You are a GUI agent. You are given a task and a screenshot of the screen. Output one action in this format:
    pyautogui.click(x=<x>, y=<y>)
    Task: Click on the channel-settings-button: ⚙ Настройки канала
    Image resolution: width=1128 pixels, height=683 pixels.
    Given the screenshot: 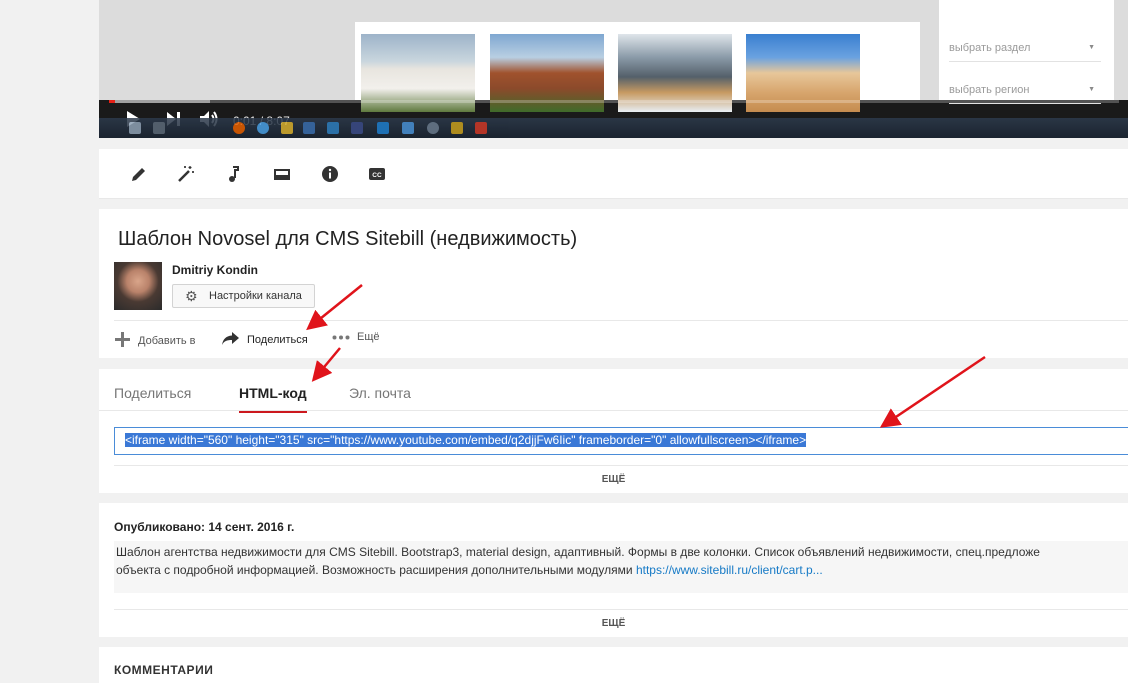 What is the action you would take?
    pyautogui.click(x=243, y=296)
    